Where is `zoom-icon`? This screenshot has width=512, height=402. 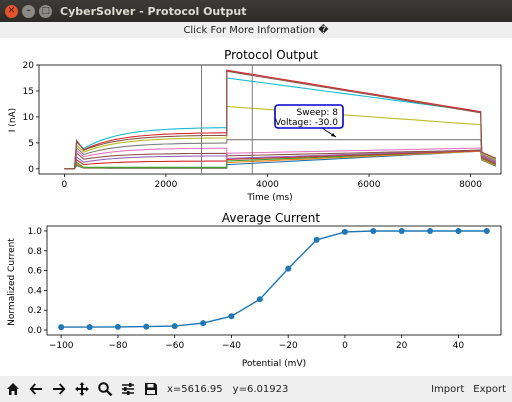
zoom-icon is located at coordinates (105, 389).